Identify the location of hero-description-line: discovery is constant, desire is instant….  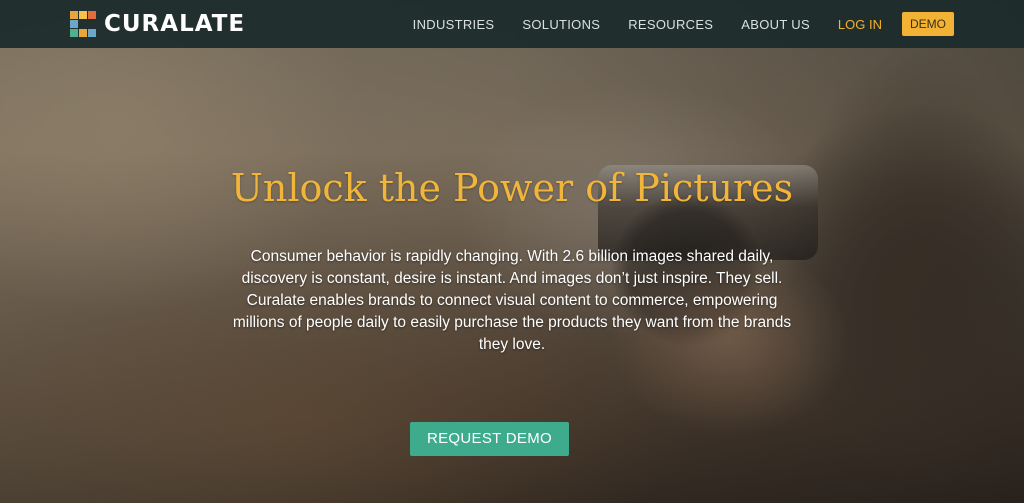
(512, 278).